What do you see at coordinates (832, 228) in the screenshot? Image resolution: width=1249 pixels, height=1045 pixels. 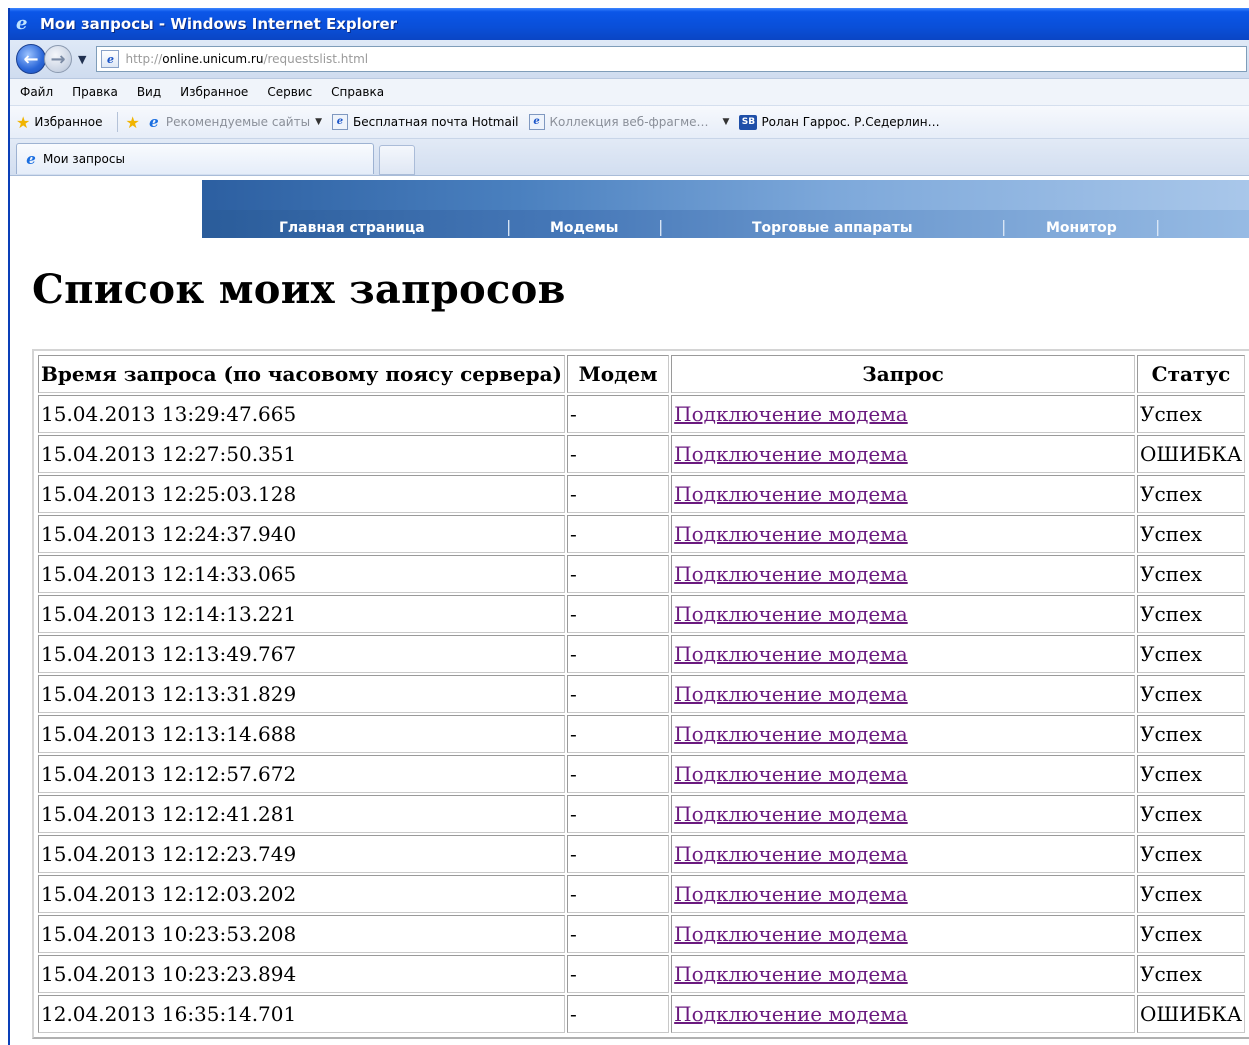 I see `nav-link-vending-machines: Торговые аппараты` at bounding box center [832, 228].